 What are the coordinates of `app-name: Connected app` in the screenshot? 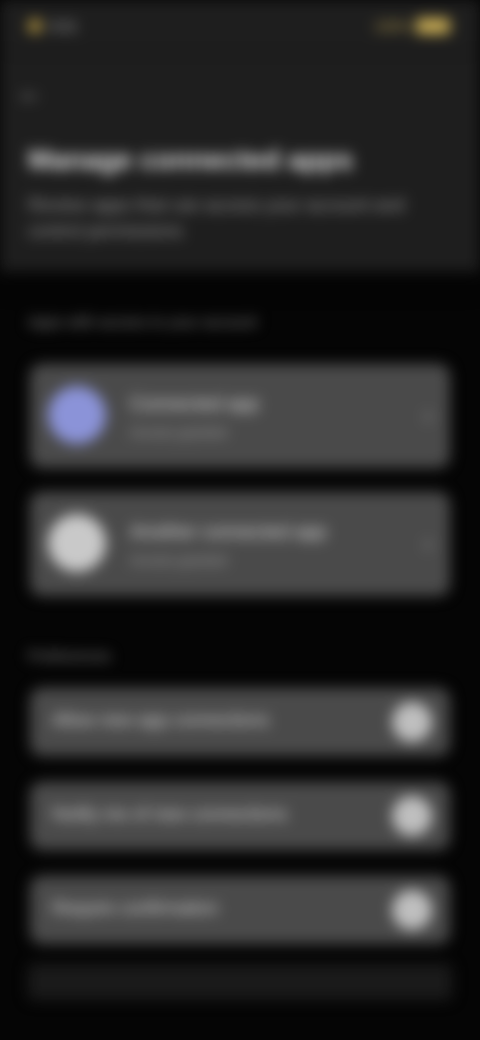 It's located at (194, 404).